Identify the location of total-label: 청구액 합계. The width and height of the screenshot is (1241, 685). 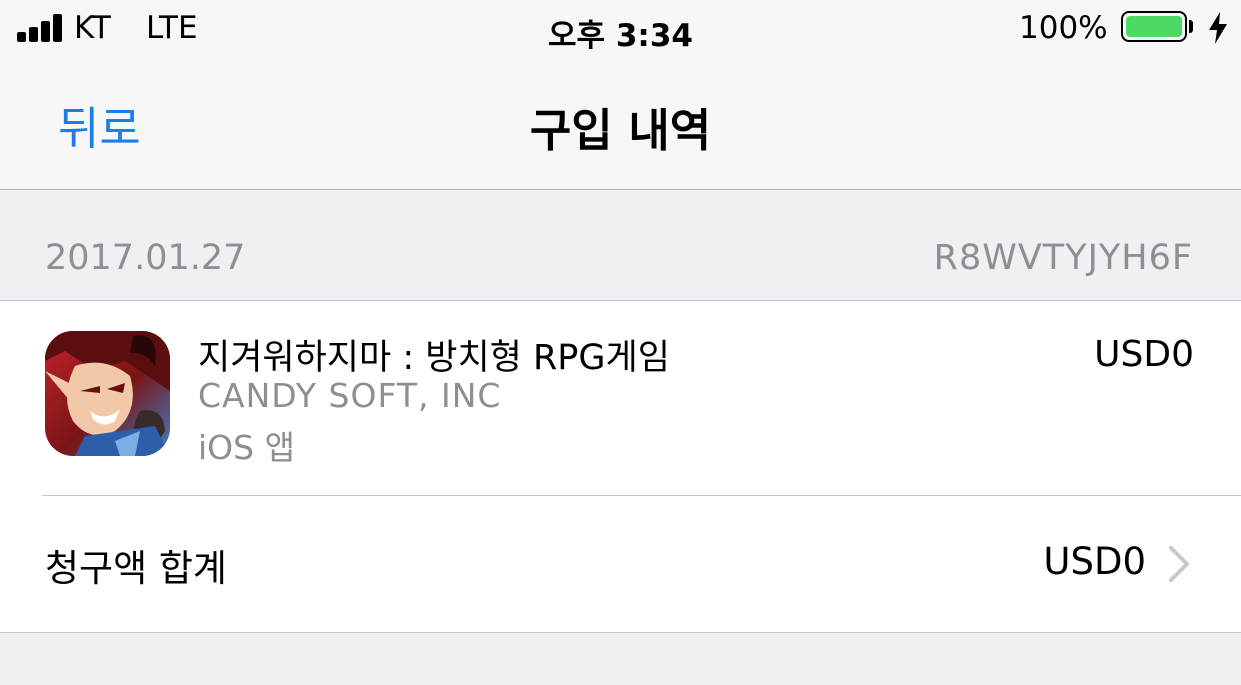
(136, 568).